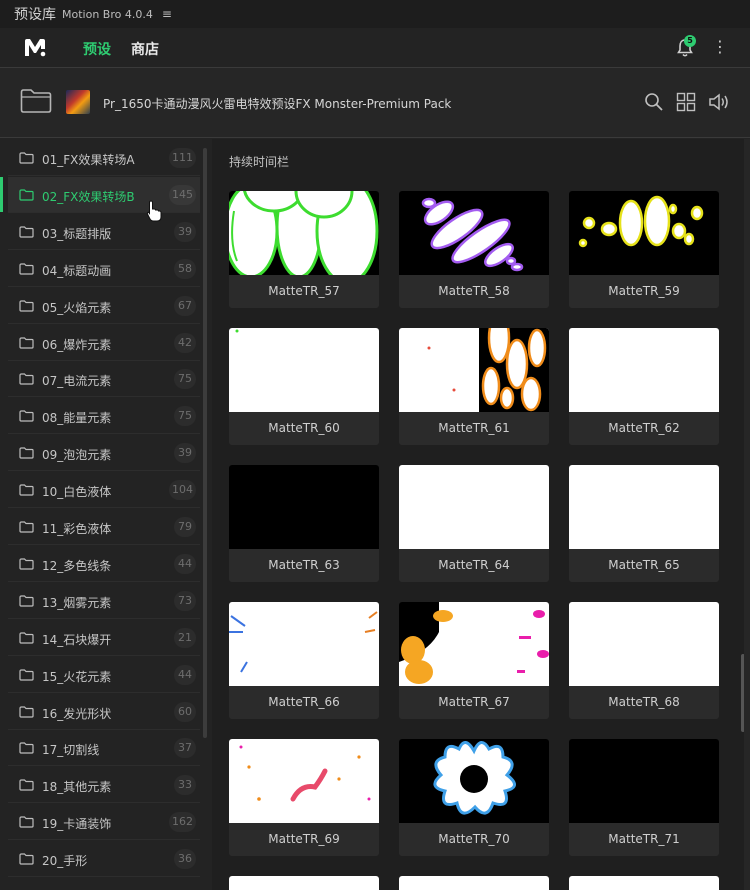 The image size is (750, 890). I want to click on panel-menu-icon: ≡, so click(167, 14).